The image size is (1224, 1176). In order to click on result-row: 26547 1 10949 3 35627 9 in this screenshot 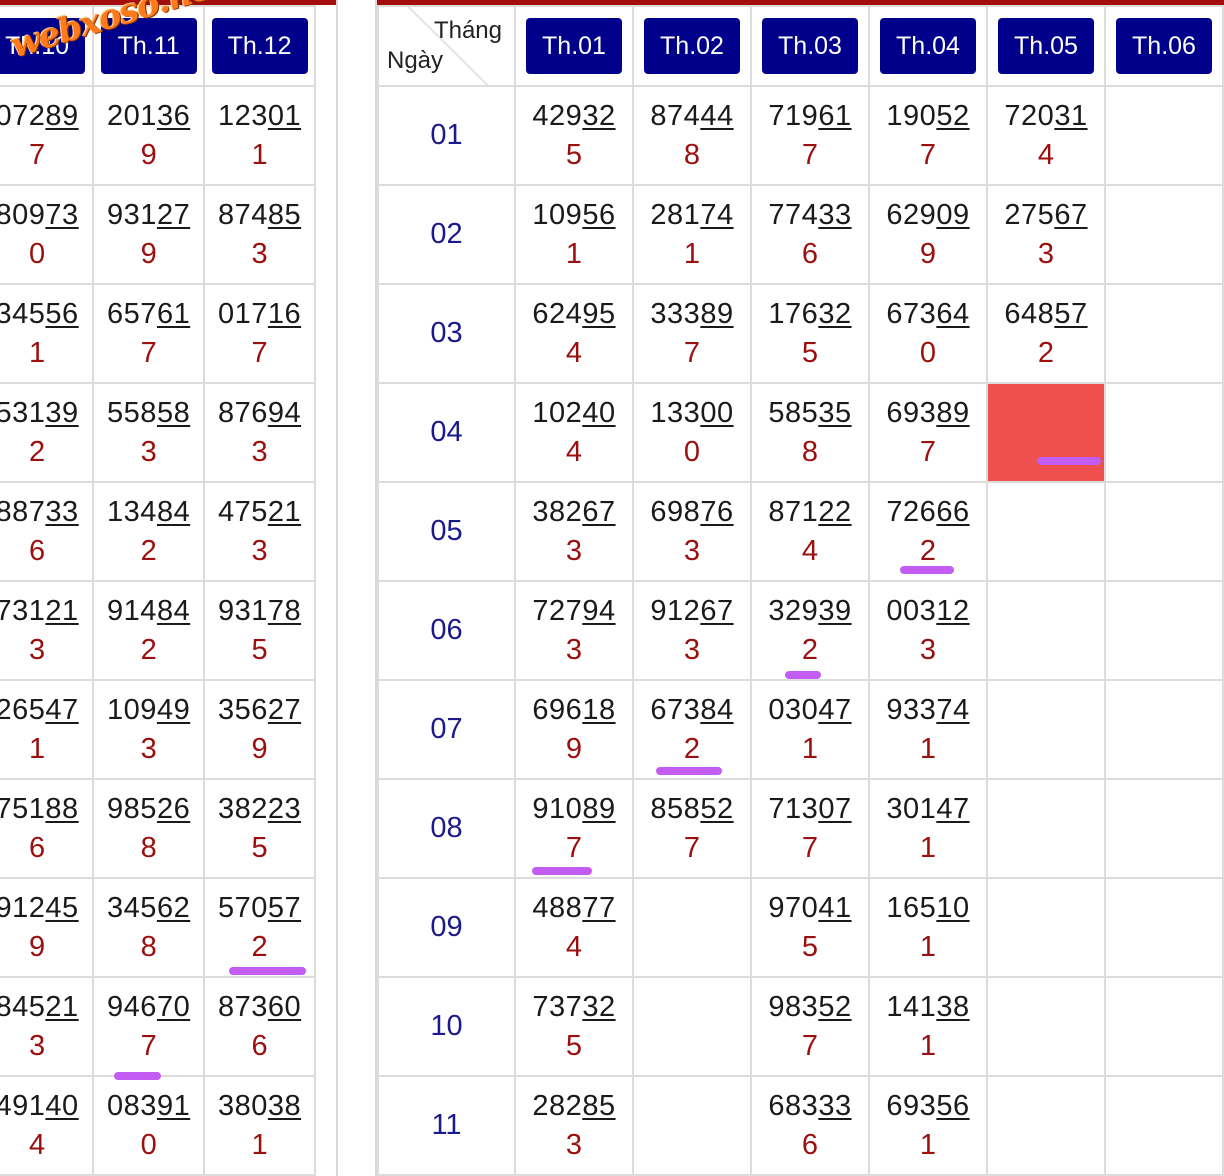, I will do `click(158, 729)`.